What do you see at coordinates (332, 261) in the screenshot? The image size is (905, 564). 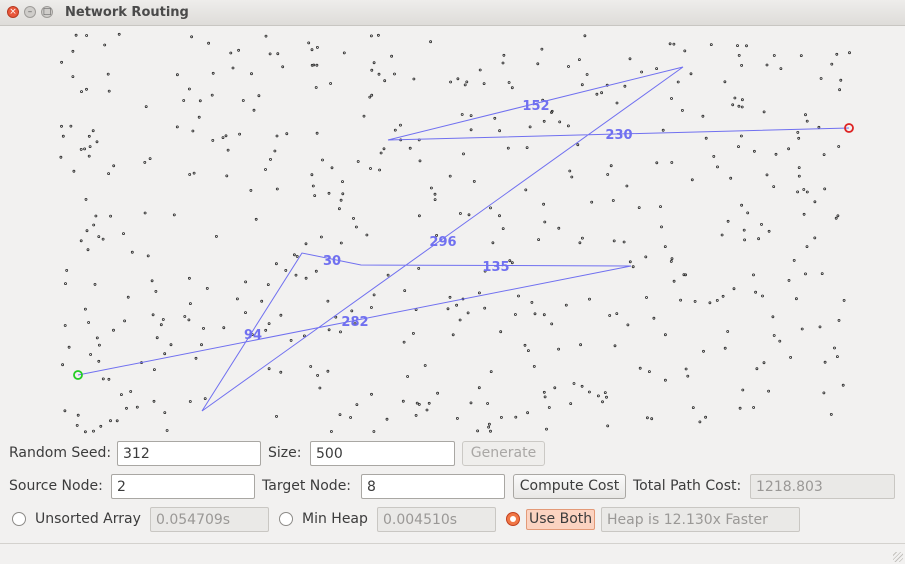 I see `edge-label-4: 30` at bounding box center [332, 261].